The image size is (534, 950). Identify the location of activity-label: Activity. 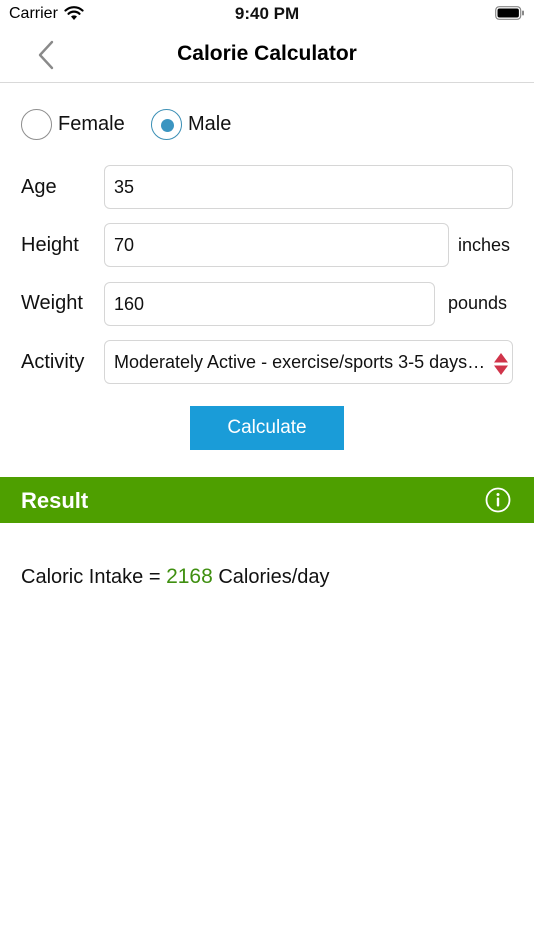
(53, 362).